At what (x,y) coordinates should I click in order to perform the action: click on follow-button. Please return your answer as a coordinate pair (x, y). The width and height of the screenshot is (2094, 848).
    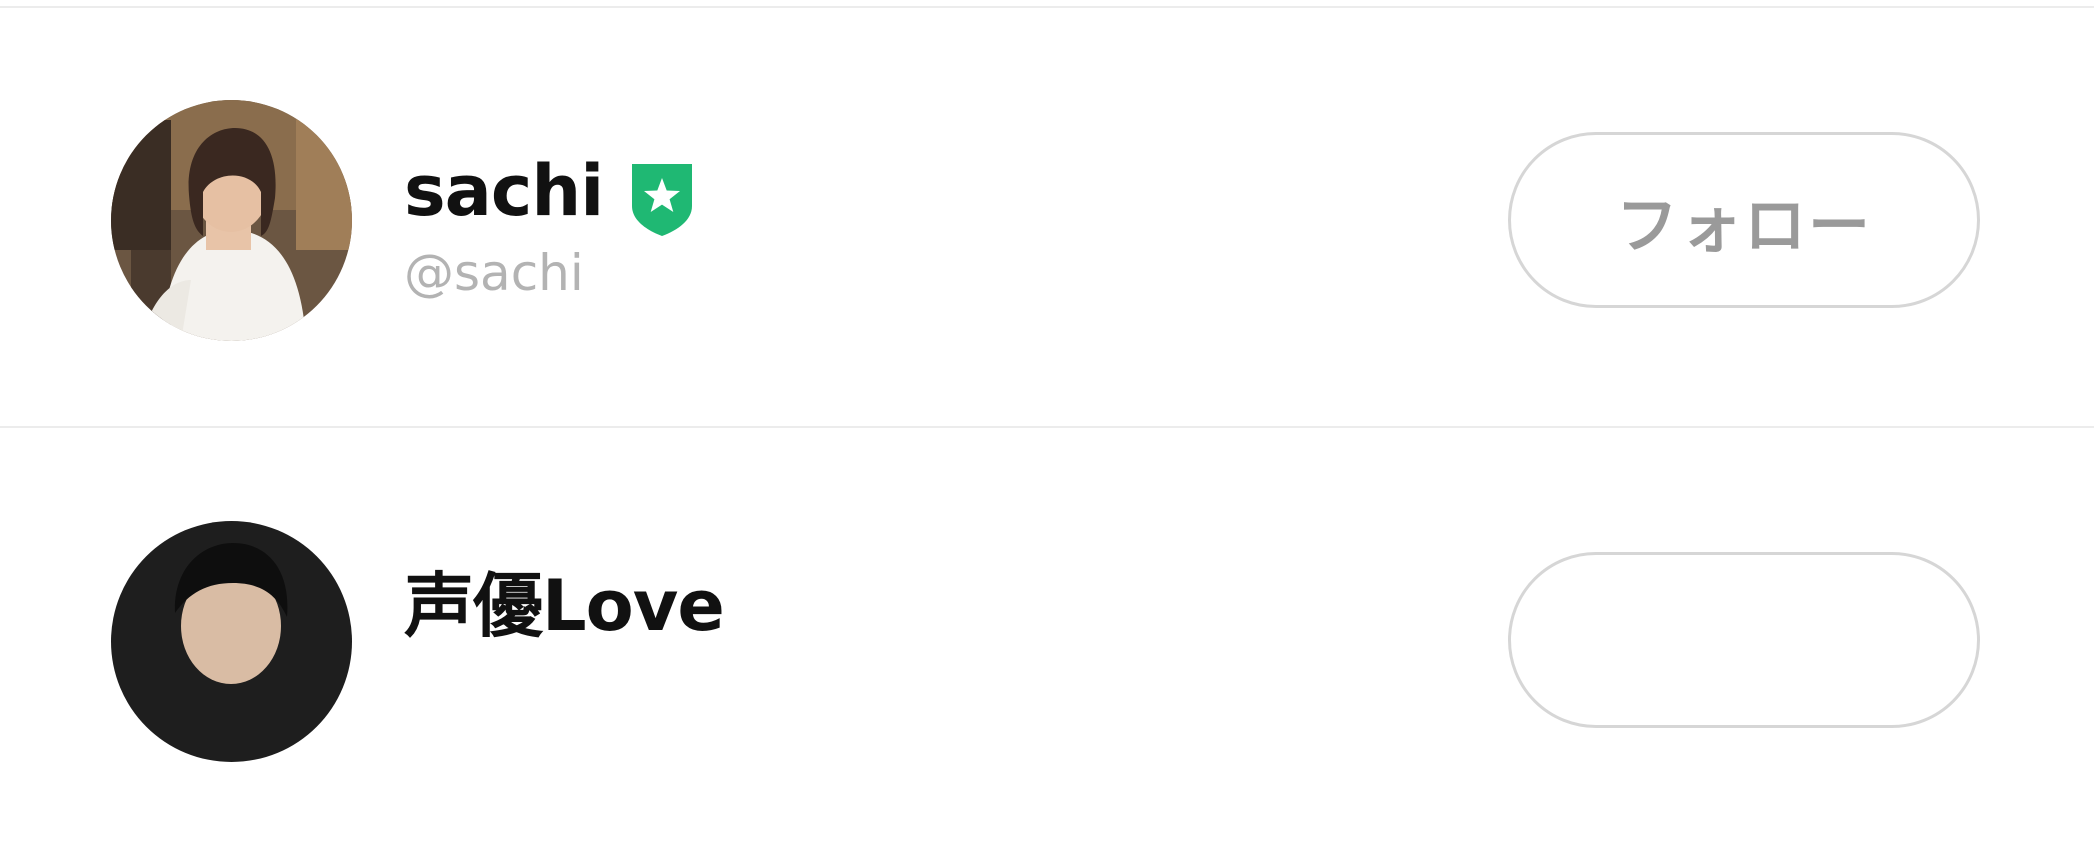
    Looking at the image, I should click on (1744, 640).